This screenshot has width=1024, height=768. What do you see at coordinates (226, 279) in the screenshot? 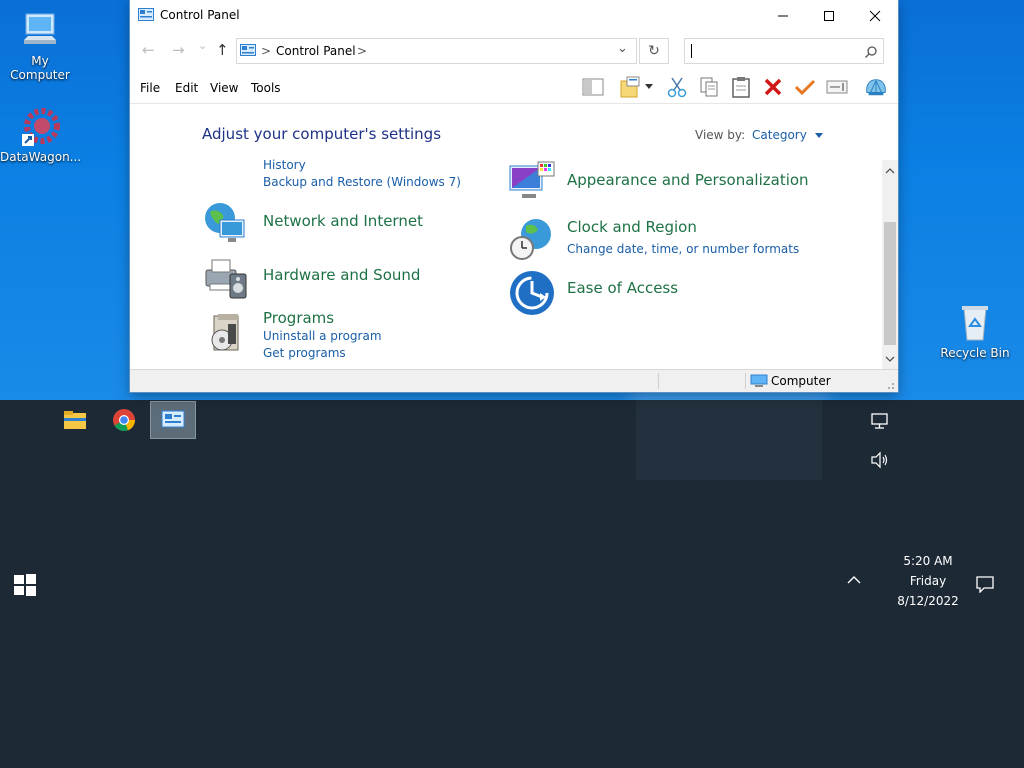
I see `hardware-and-sound-icon` at bounding box center [226, 279].